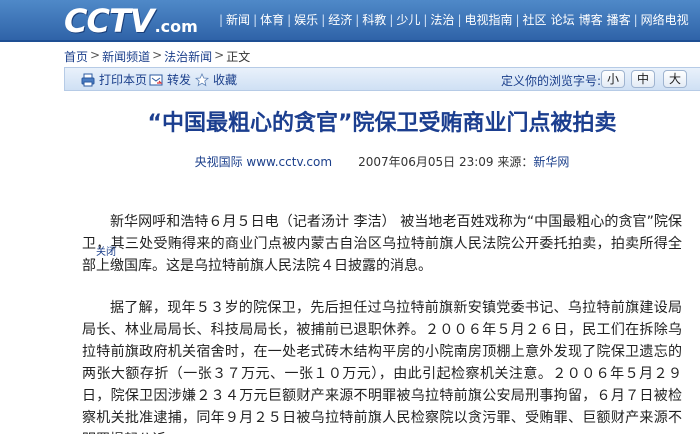 The width and height of the screenshot is (700, 434). I want to click on breadcrumb-news-channel: 新闻频道, so click(126, 56).